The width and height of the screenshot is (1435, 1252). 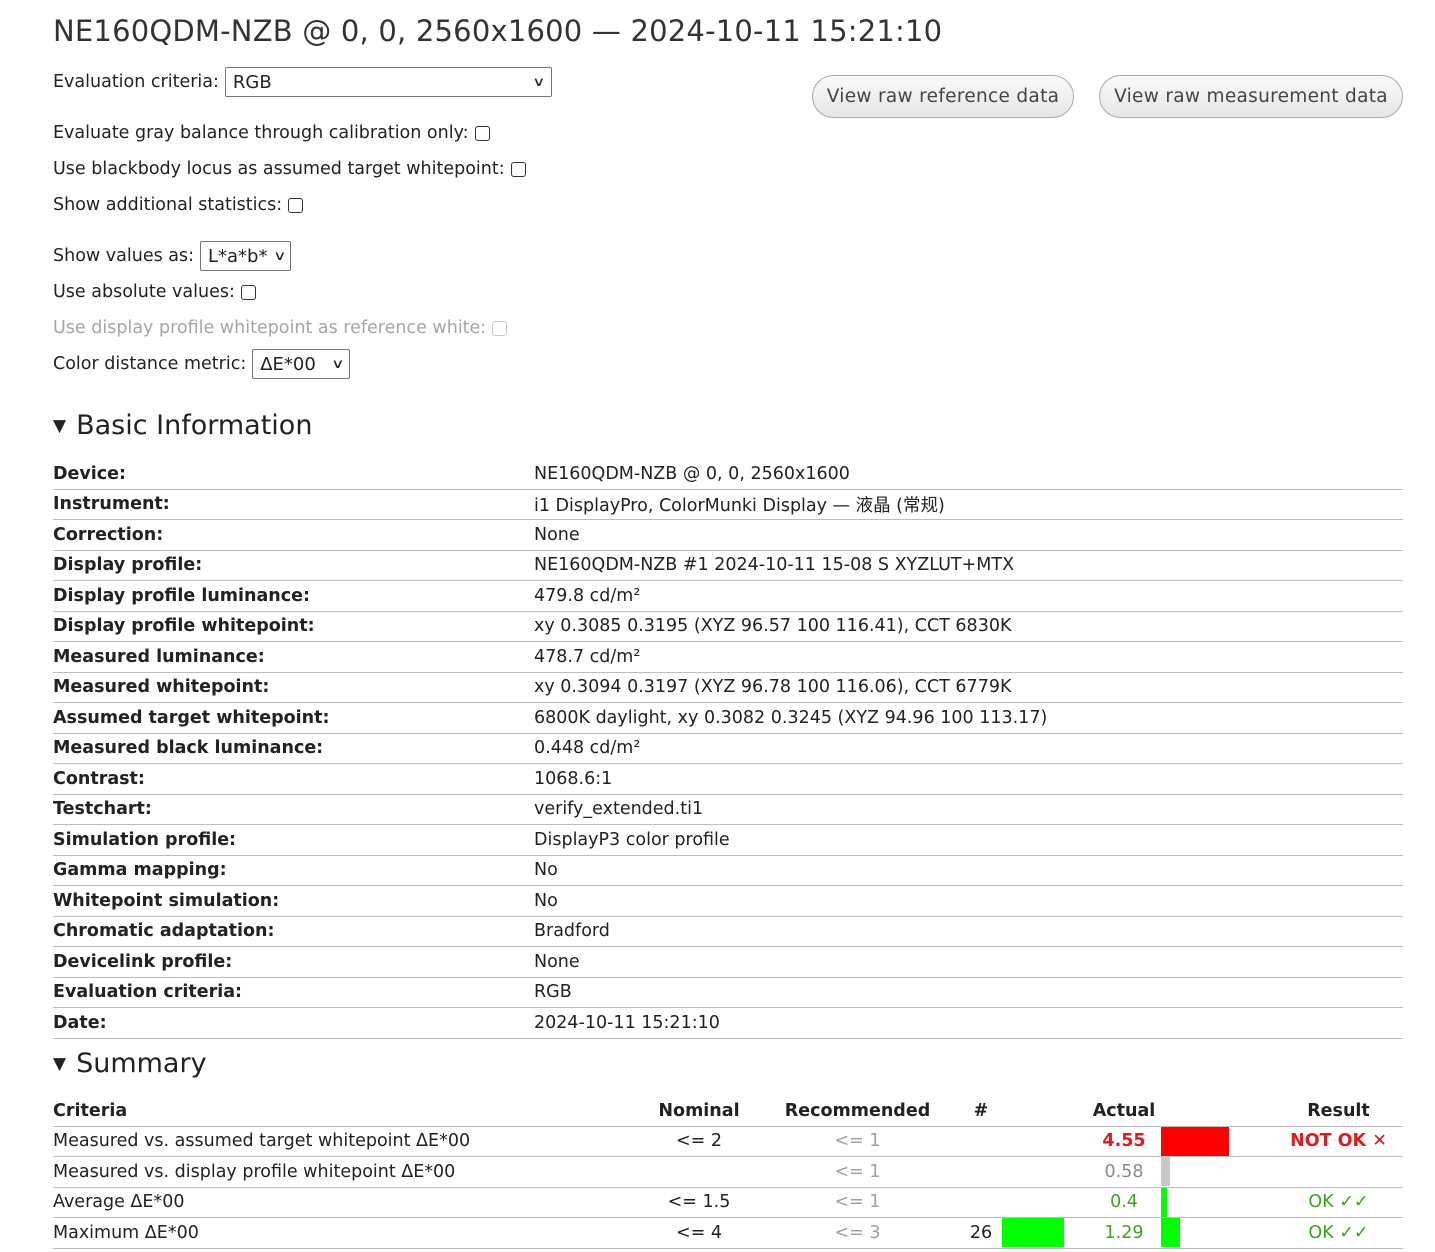 I want to click on evaluation-criteria-value: RGB, so click(x=252, y=82).